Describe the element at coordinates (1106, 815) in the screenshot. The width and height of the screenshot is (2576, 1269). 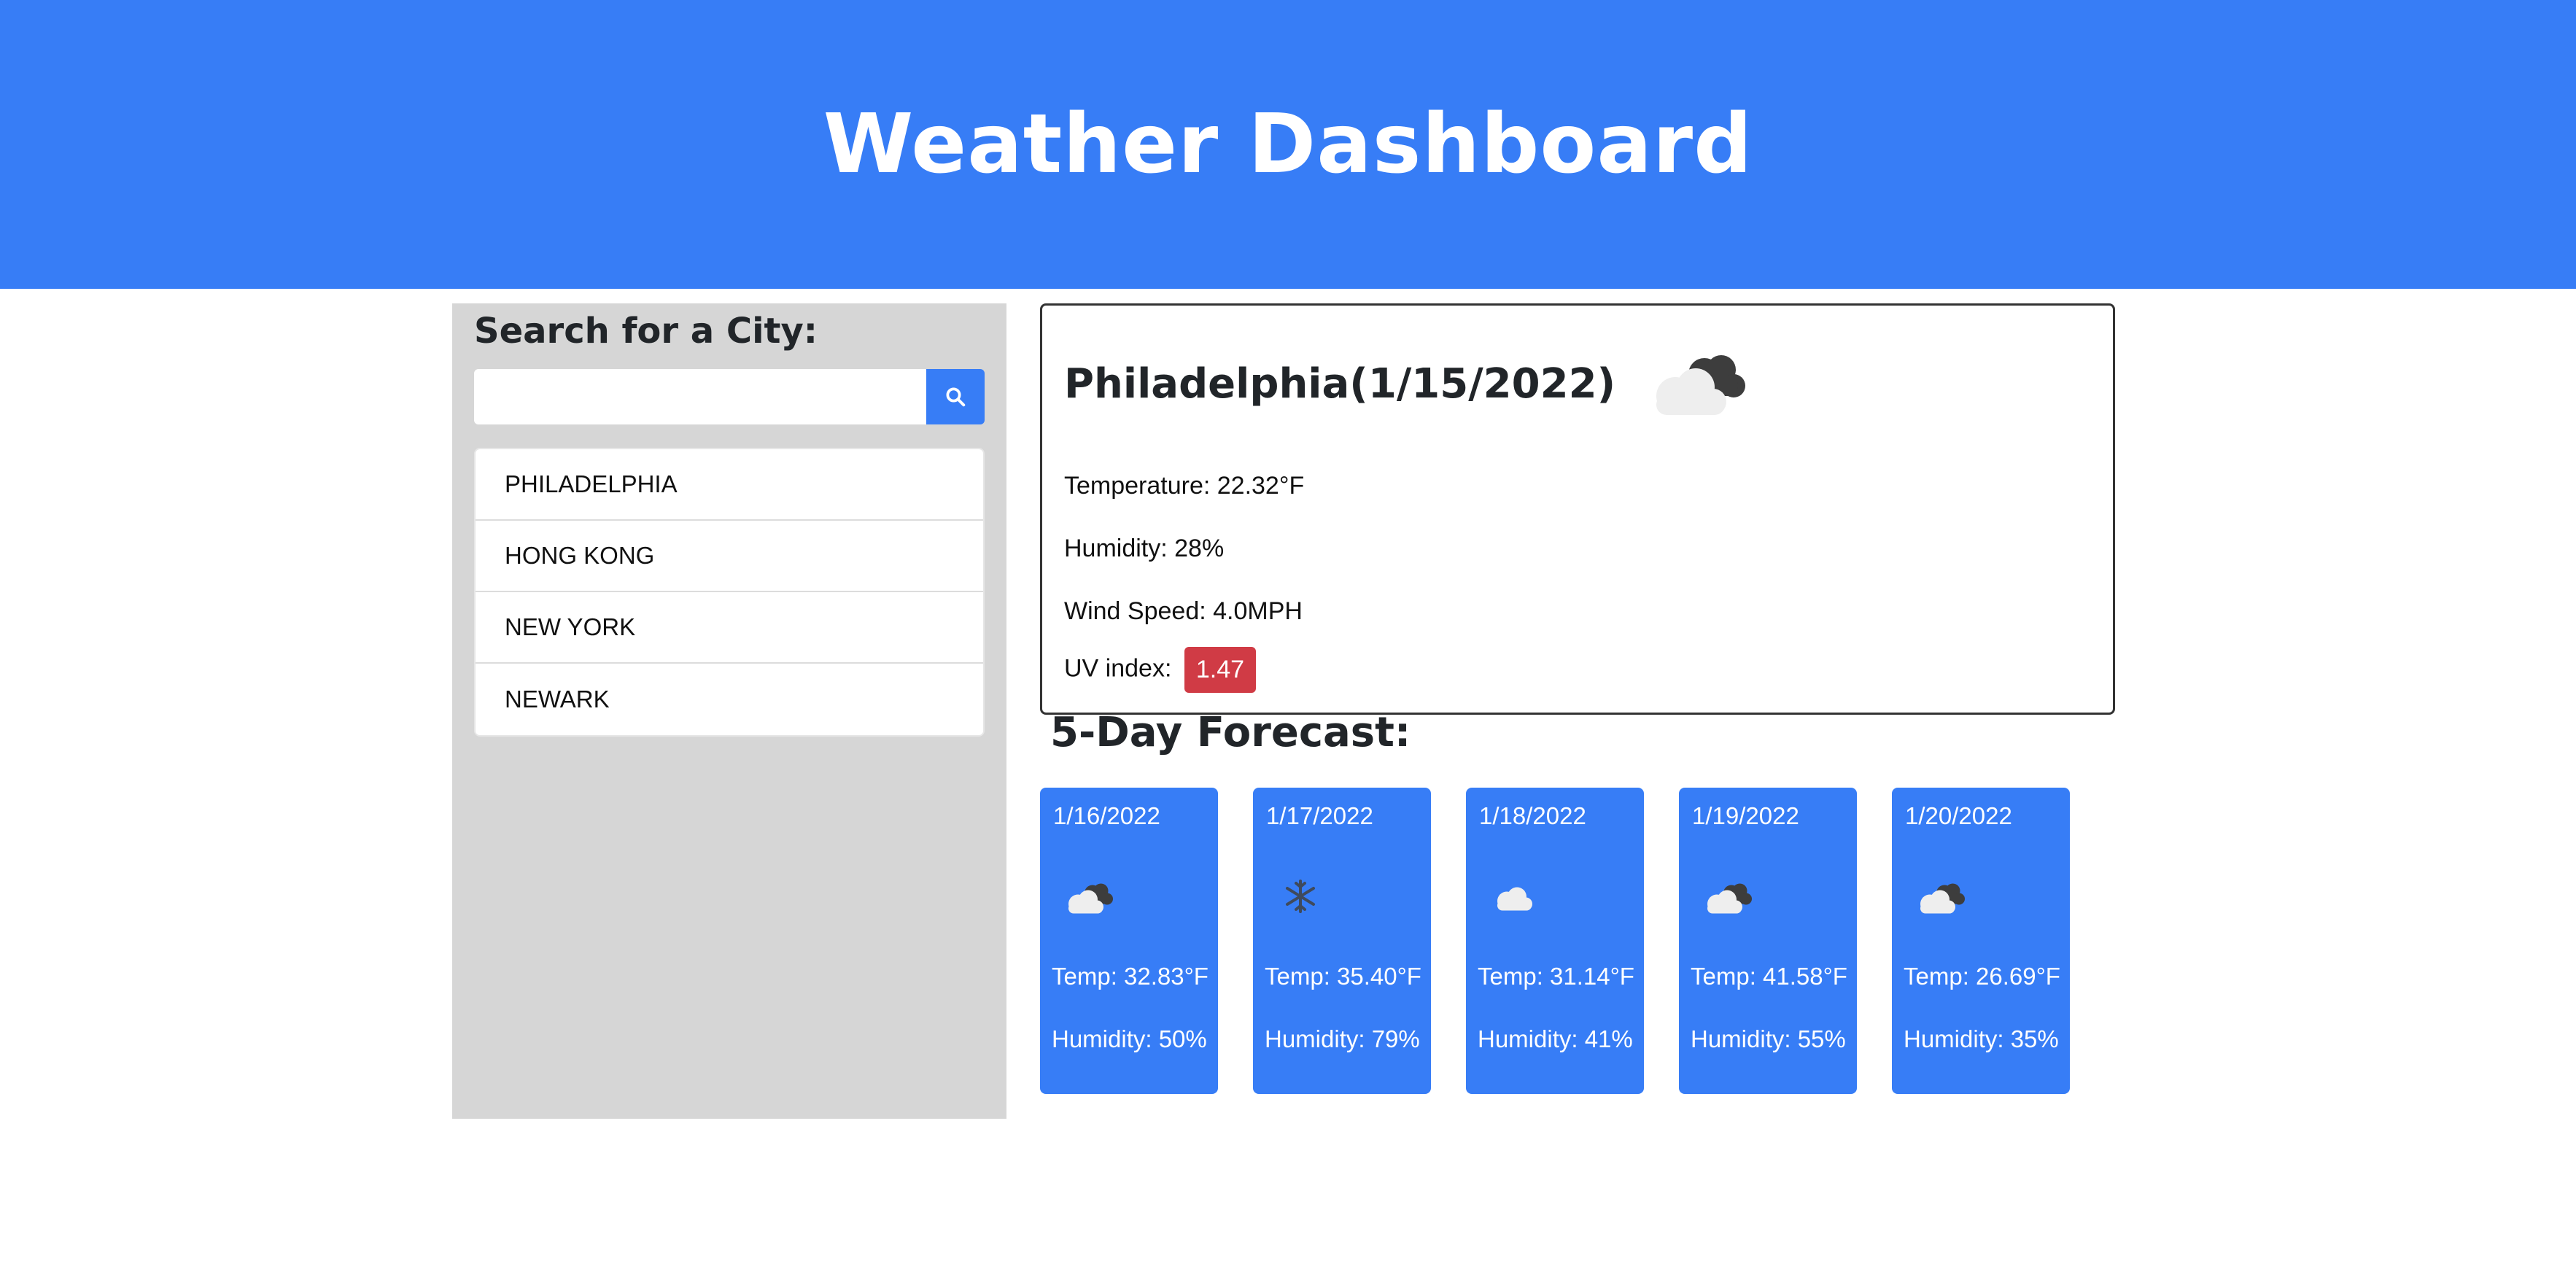
I see `forecast-date: 1/16/2022` at that location.